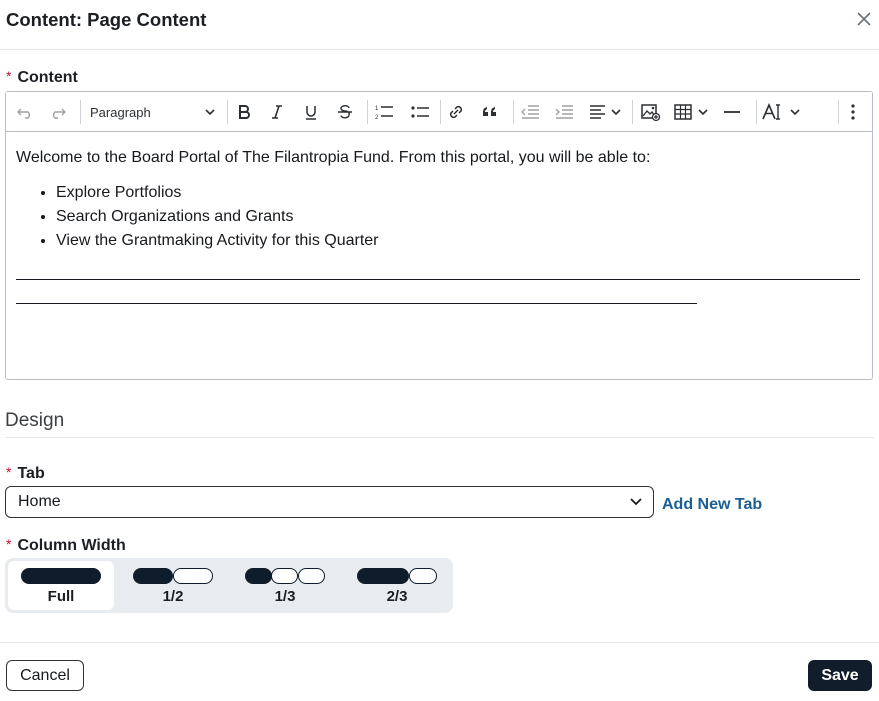 The height and width of the screenshot is (701, 879). Describe the element at coordinates (173, 585) in the screenshot. I see `column-width-option-half: 1/2` at that location.